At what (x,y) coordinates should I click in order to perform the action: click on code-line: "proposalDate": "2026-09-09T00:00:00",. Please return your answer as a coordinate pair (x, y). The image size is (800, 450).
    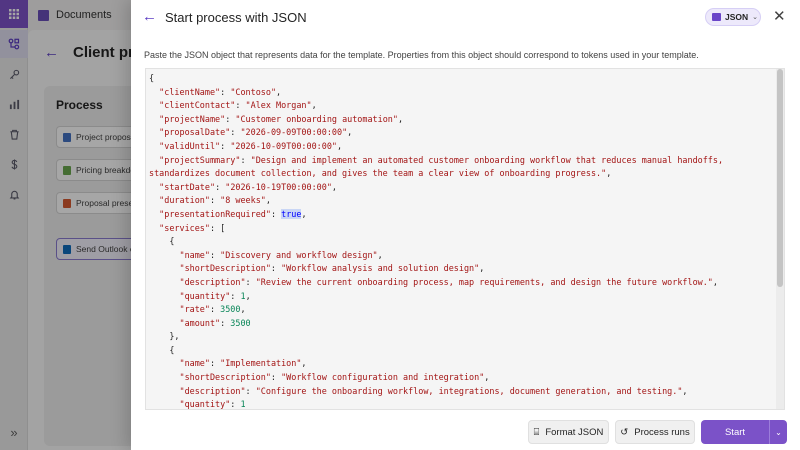
    Looking at the image, I should click on (466, 133).